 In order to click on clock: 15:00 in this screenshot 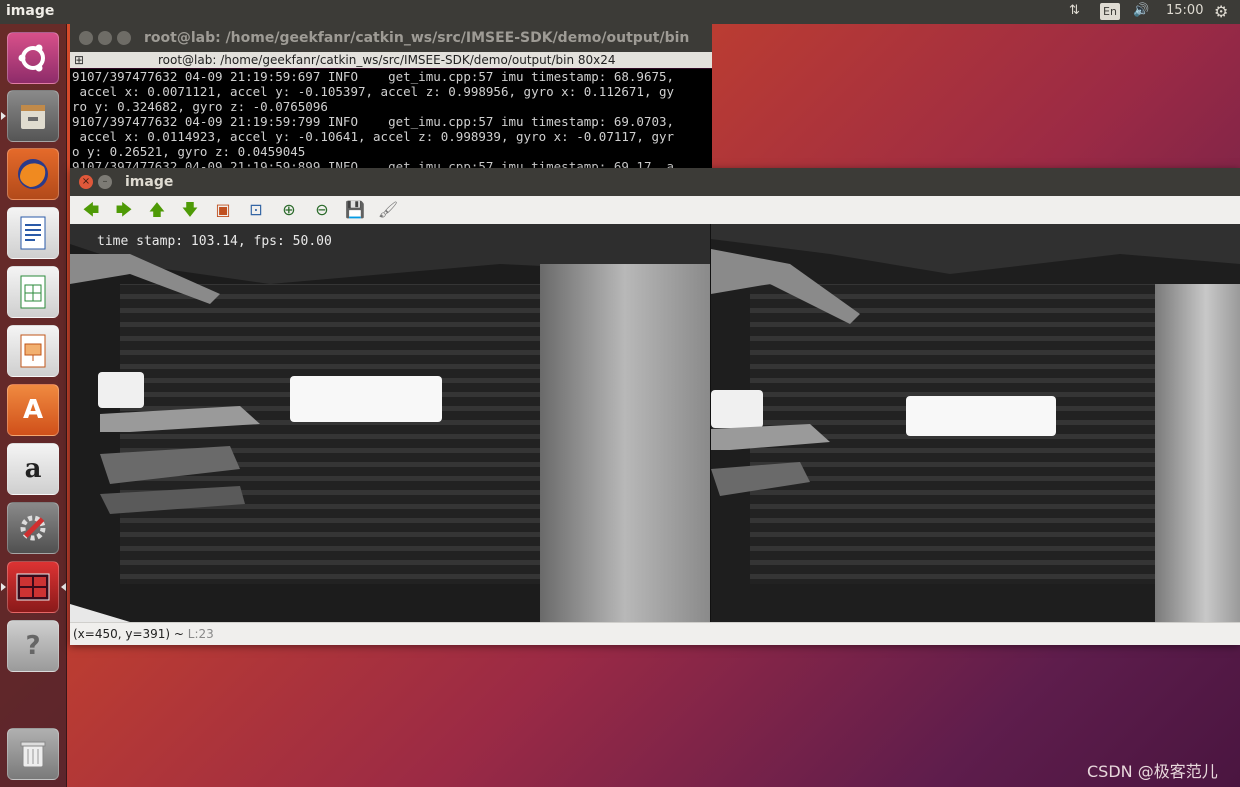, I will do `click(1184, 10)`.